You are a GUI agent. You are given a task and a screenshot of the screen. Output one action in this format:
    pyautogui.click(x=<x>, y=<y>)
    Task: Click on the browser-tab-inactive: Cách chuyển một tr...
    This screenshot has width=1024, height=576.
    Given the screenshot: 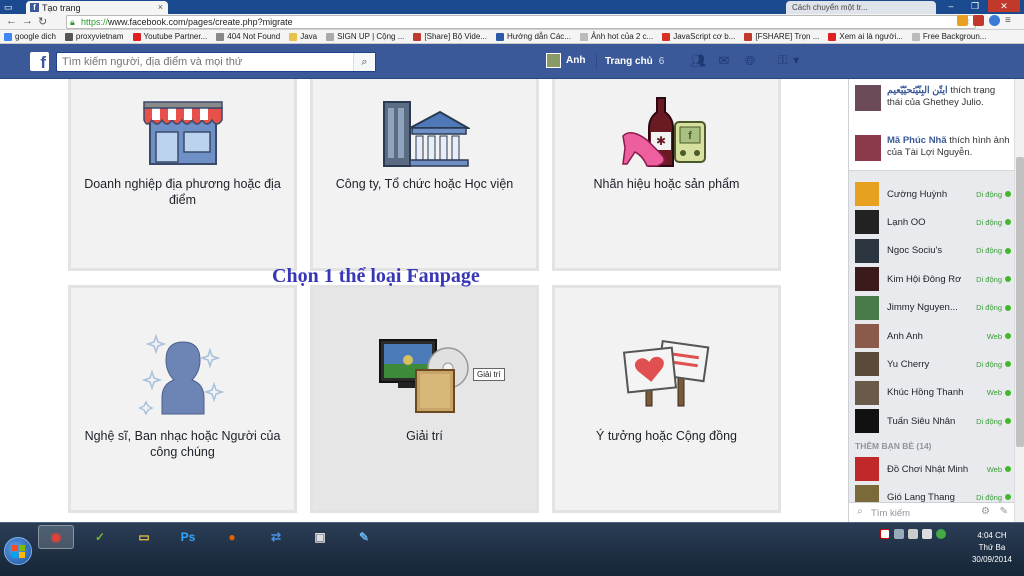 What is the action you would take?
    pyautogui.click(x=861, y=7)
    